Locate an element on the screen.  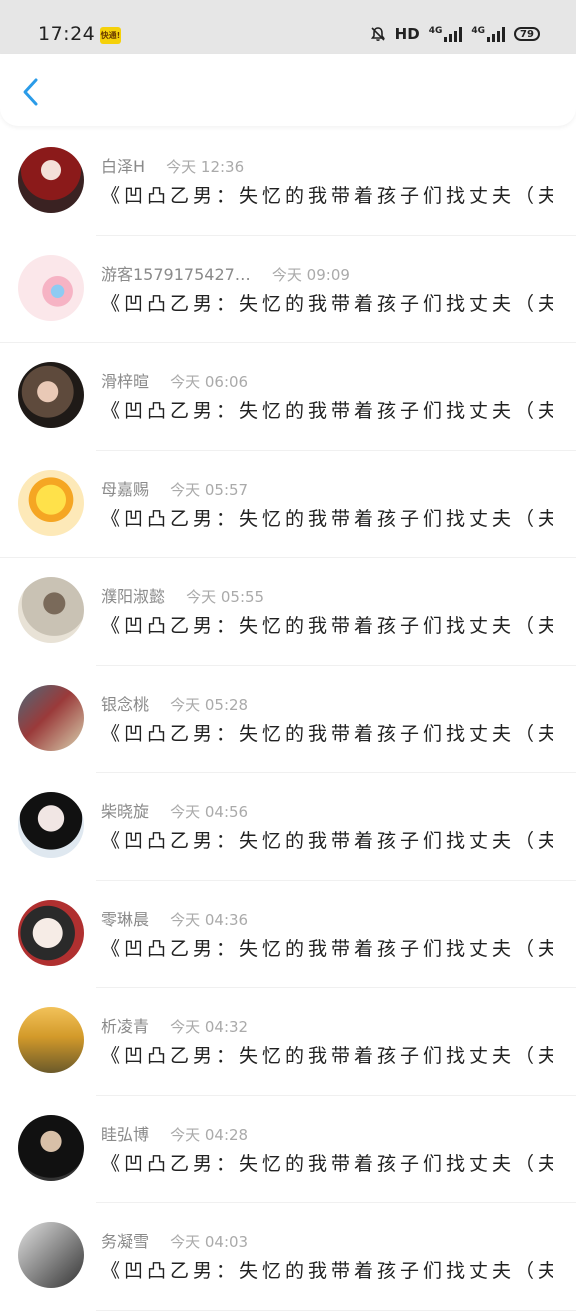
item-meta: 银念桃 今天 05:28 is located at coordinates (174, 703).